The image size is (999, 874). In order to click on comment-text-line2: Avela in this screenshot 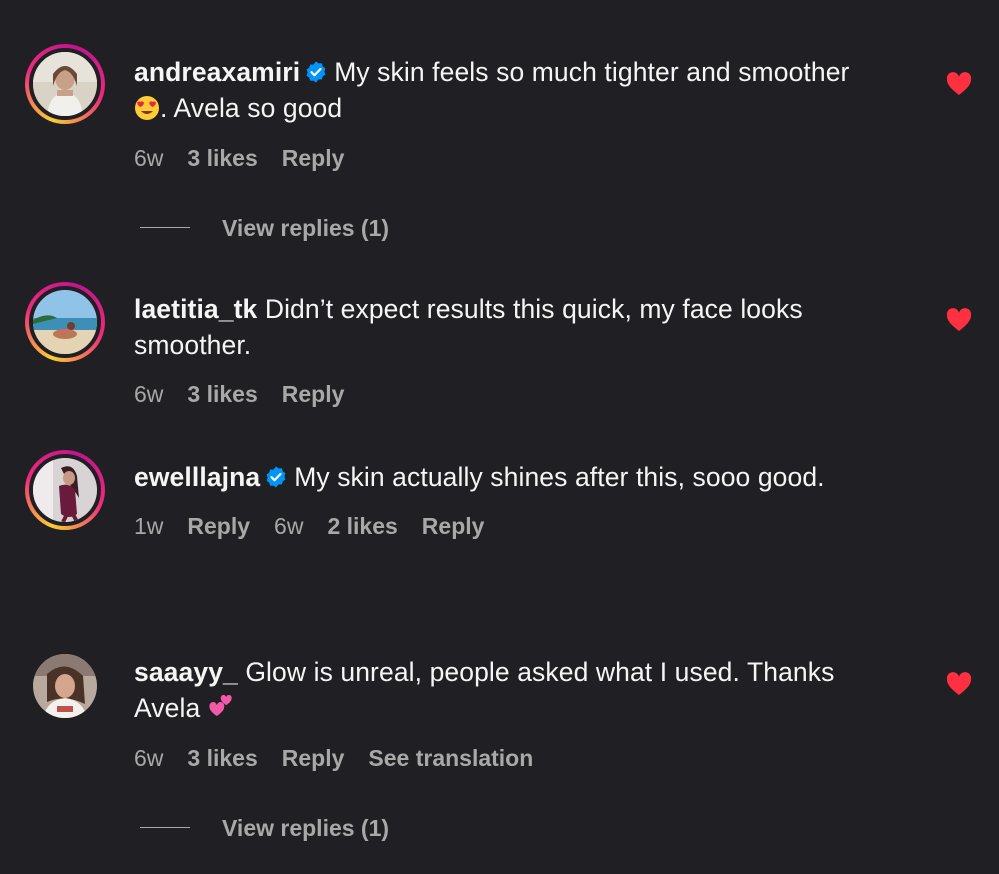, I will do `click(167, 708)`.